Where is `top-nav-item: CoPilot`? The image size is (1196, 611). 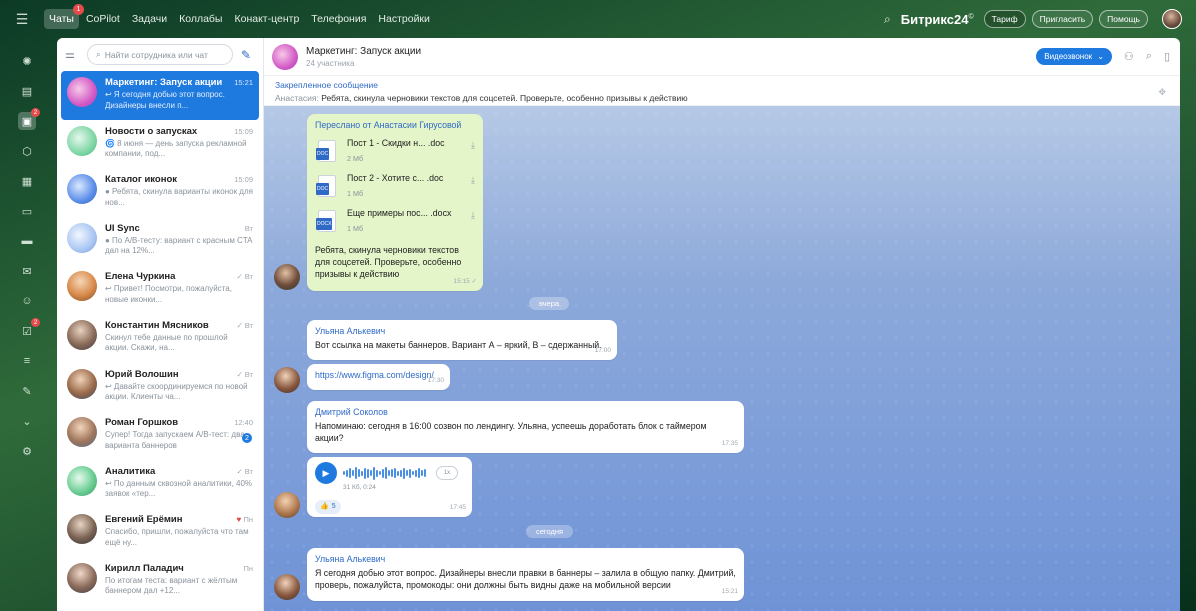 top-nav-item: CoPilot is located at coordinates (103, 19).